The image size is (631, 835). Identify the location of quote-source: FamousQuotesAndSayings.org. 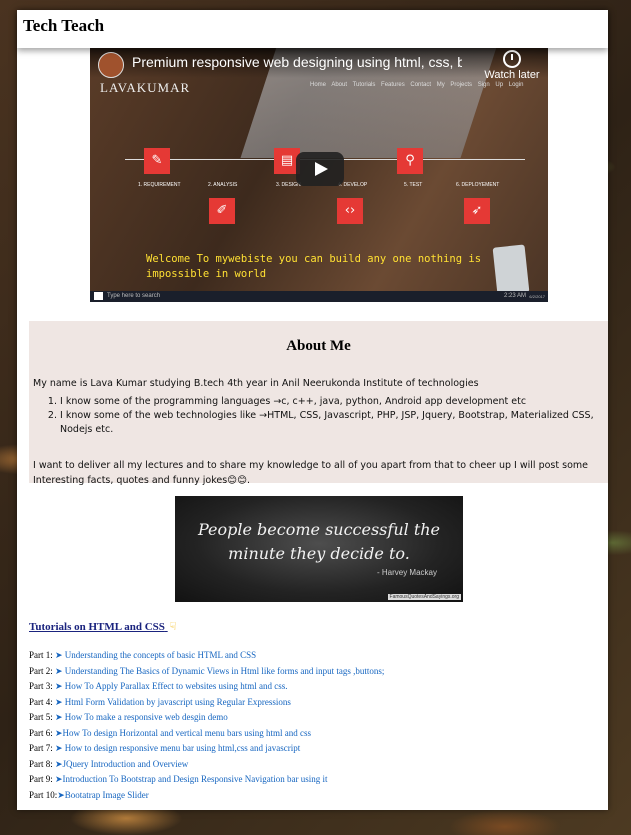
(424, 597).